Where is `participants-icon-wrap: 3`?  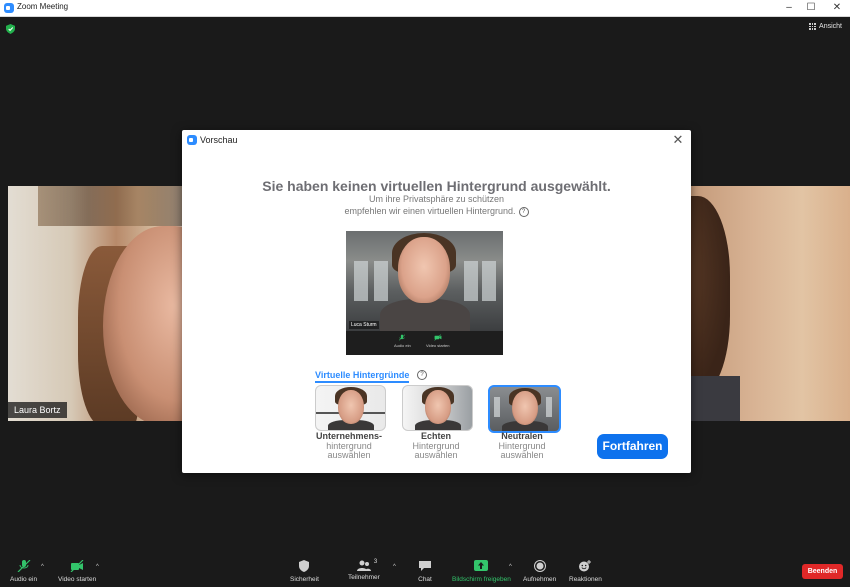
participants-icon-wrap: 3 is located at coordinates (364, 565).